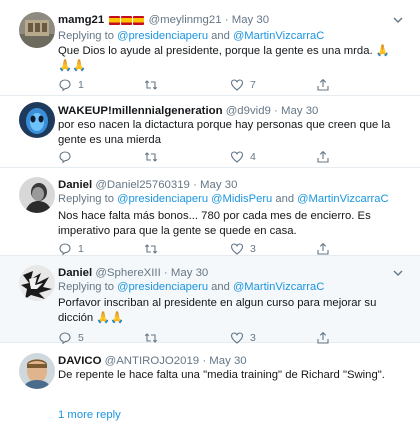 The height and width of the screenshot is (430, 420). I want to click on tweet-header: Daniel @Daniel25760319 · May 30, so click(219, 185).